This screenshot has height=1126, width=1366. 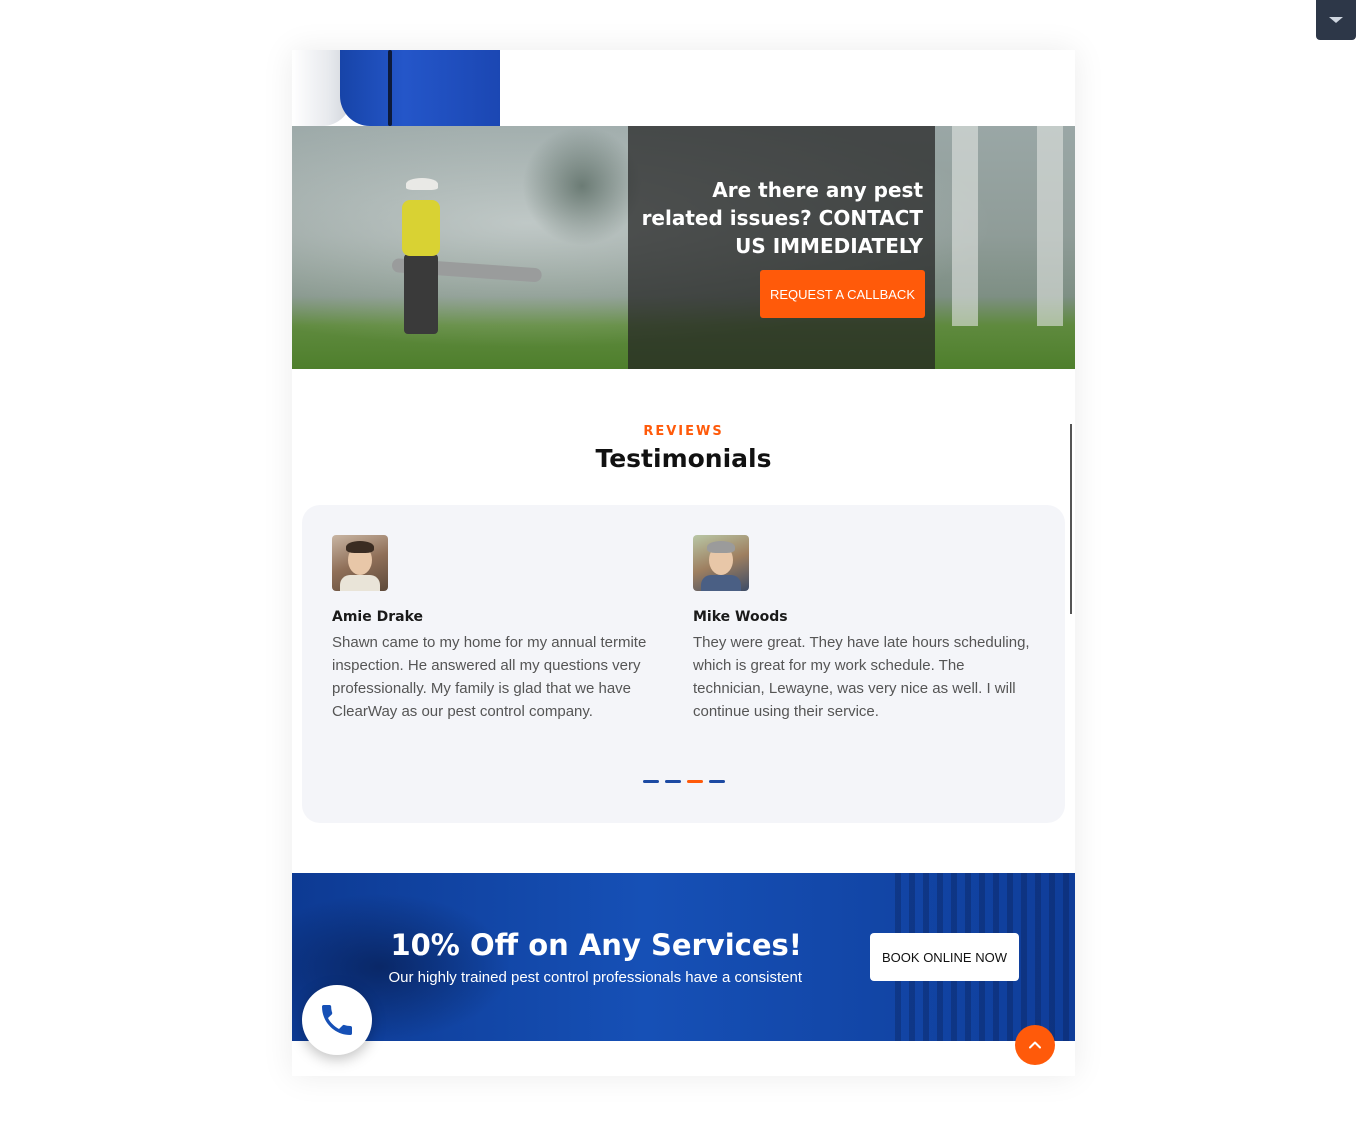 I want to click on caret-down-icon, so click(x=1336, y=20).